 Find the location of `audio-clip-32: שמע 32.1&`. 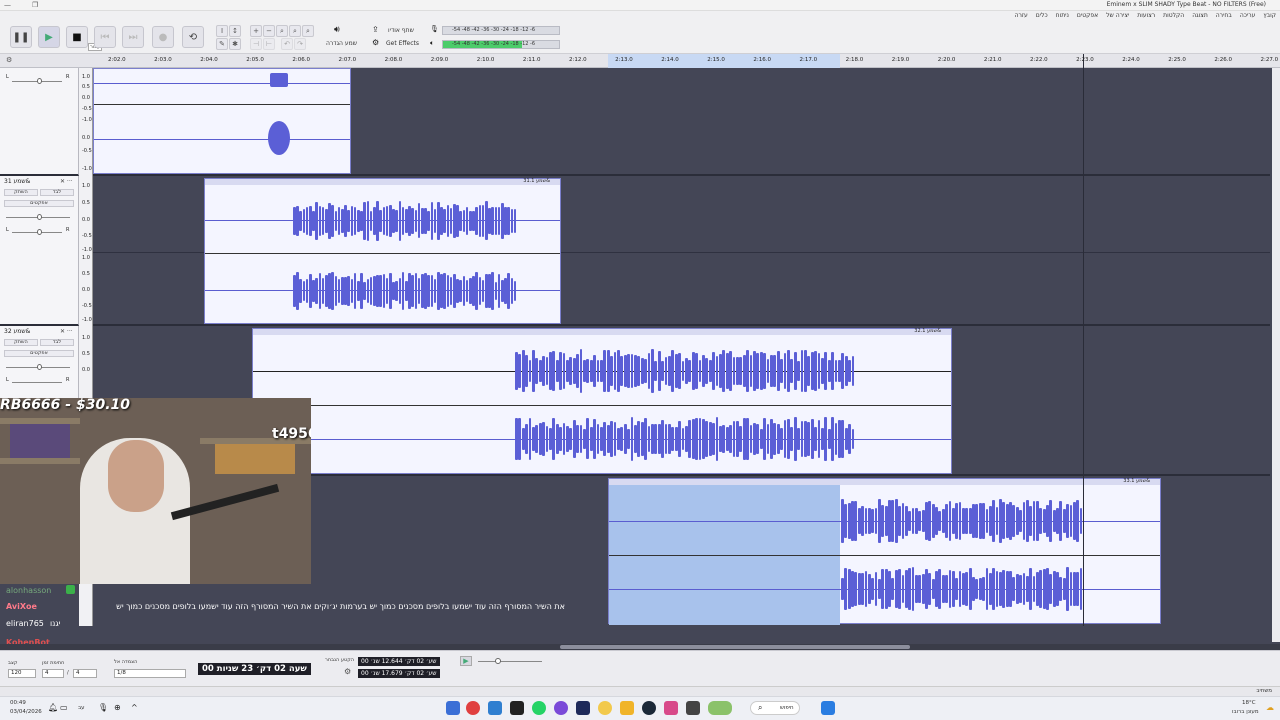

audio-clip-32: שמע 32.1& is located at coordinates (602, 401).